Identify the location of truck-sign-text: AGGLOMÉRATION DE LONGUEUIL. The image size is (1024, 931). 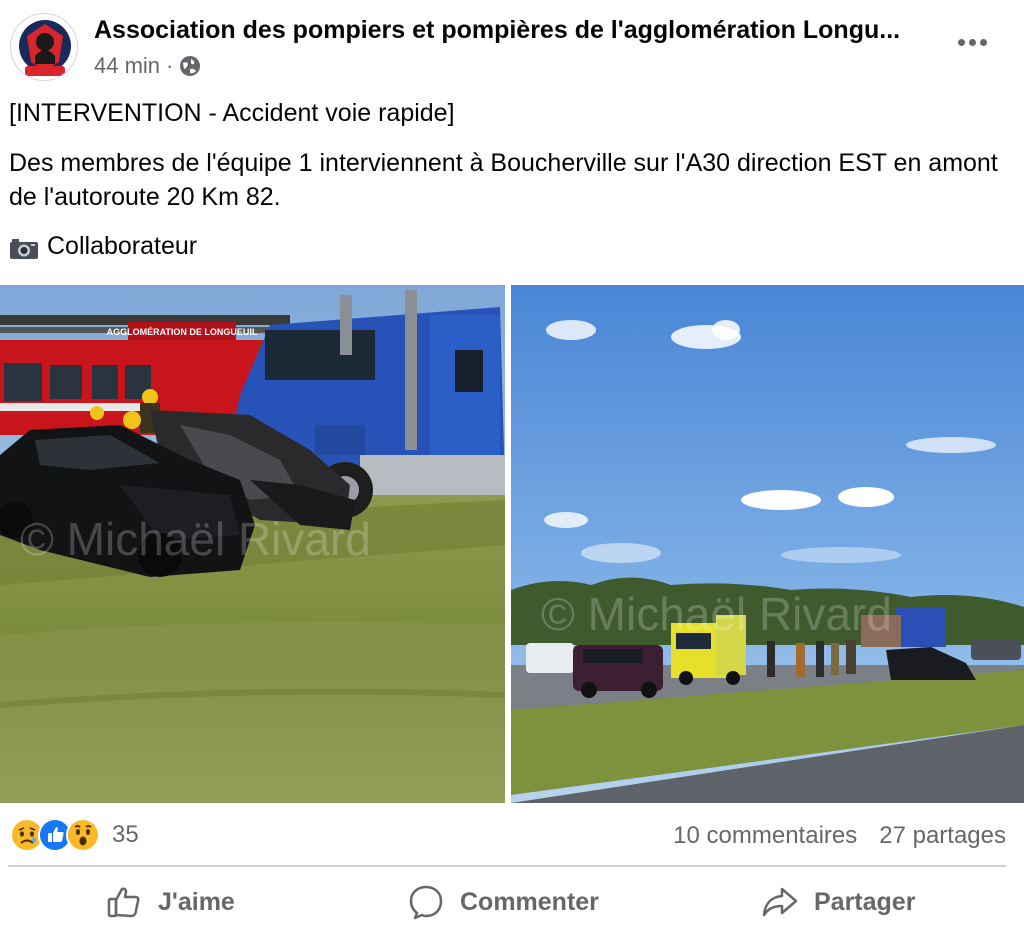
(182, 332).